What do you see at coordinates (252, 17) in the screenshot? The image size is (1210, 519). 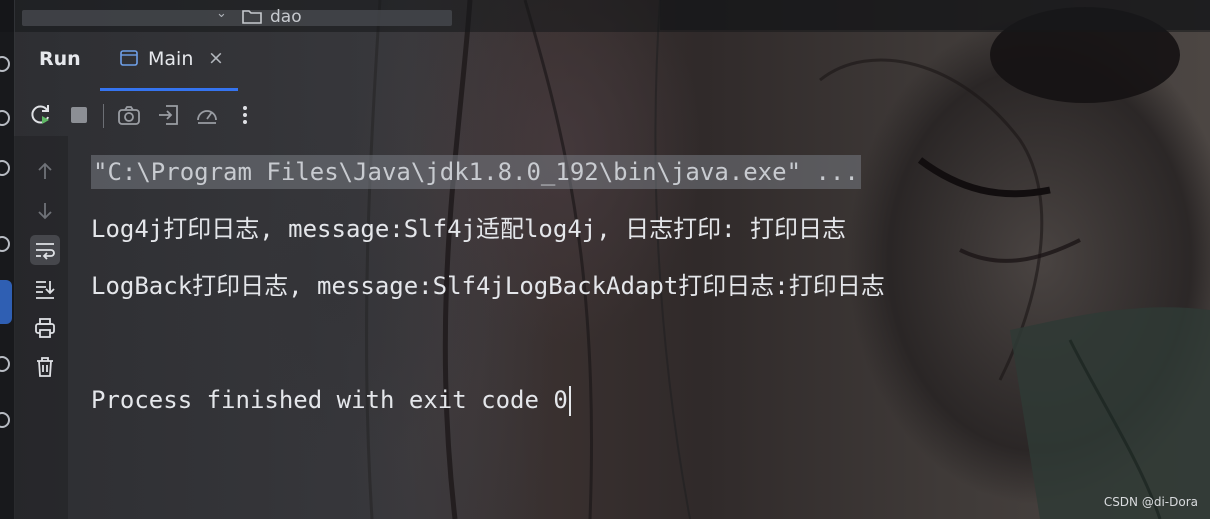 I see `folder-icon` at bounding box center [252, 17].